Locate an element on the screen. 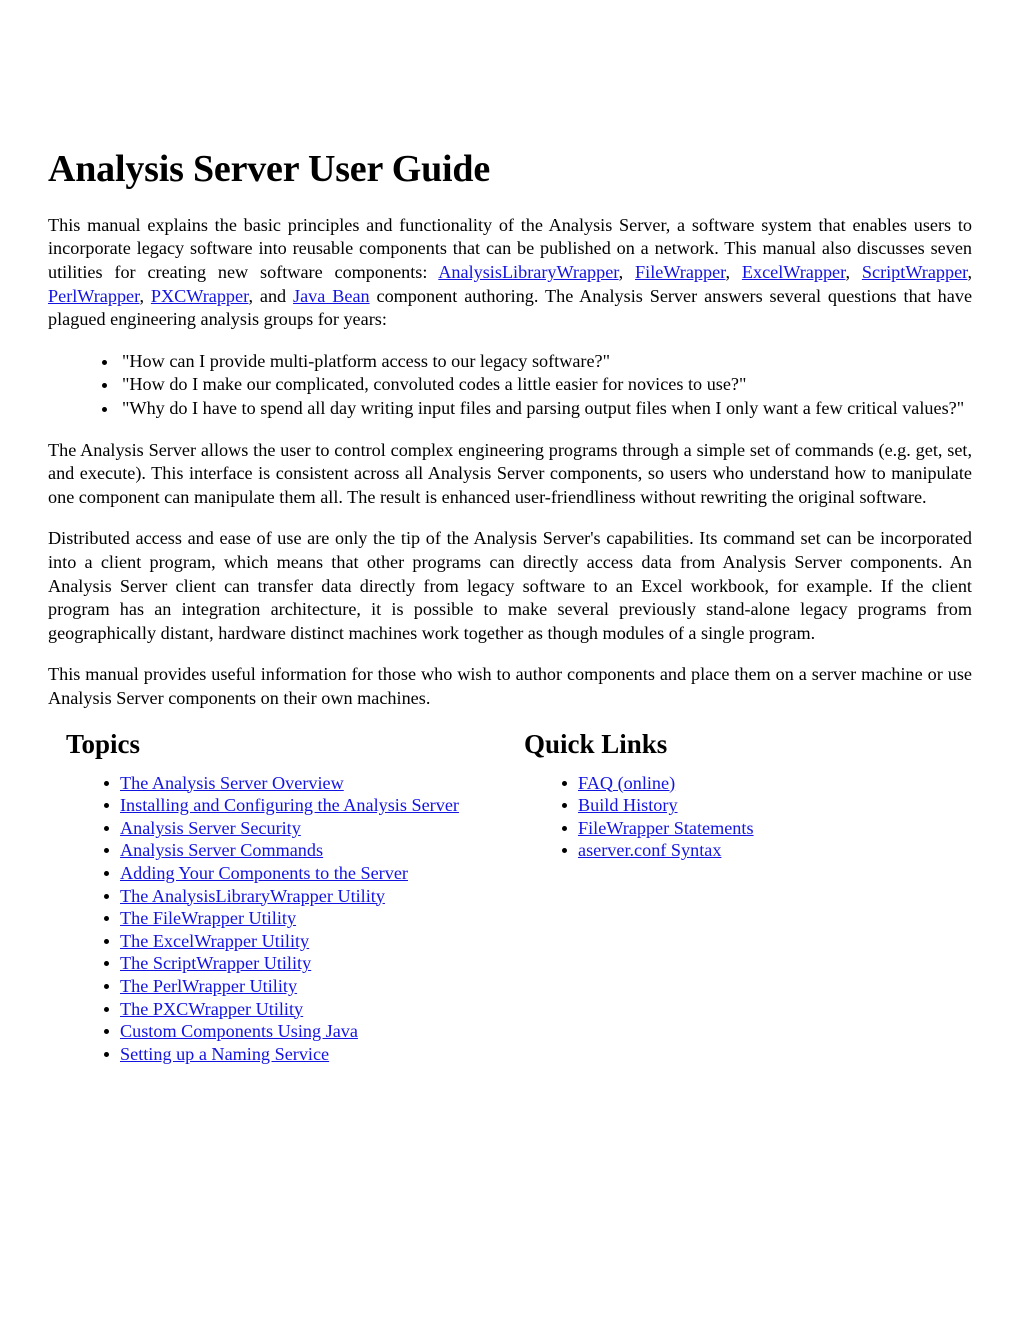 This screenshot has height=1320, width=1020. list-item: FAQ (online) is located at coordinates (762, 783).